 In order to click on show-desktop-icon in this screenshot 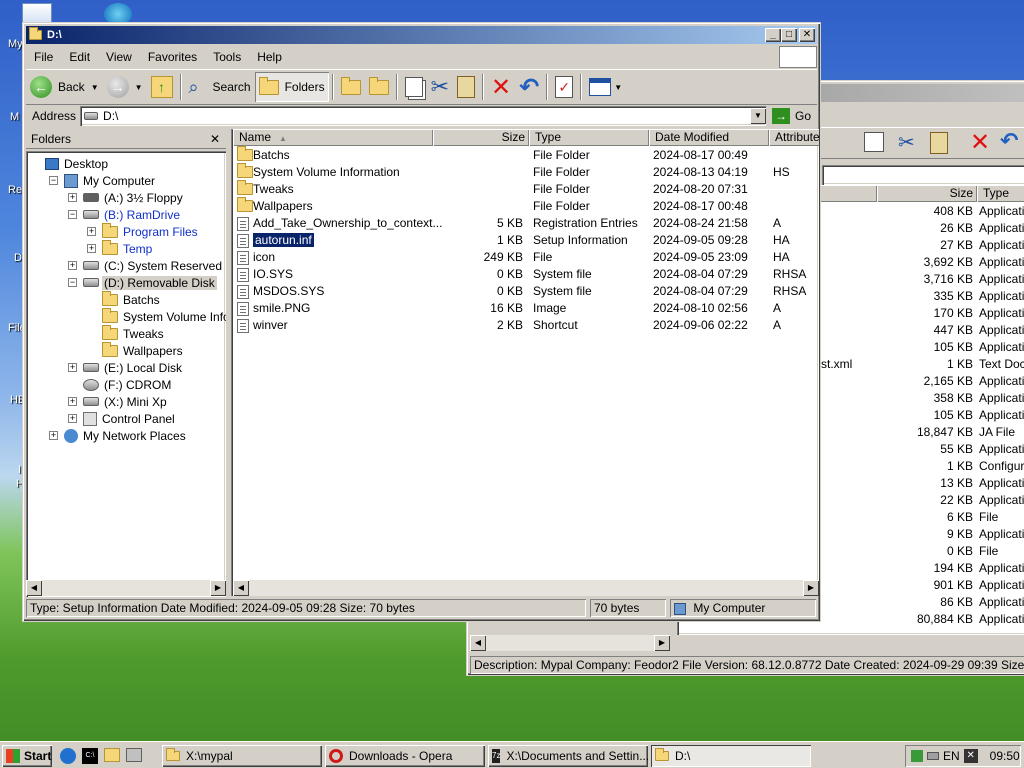, I will do `click(134, 755)`.